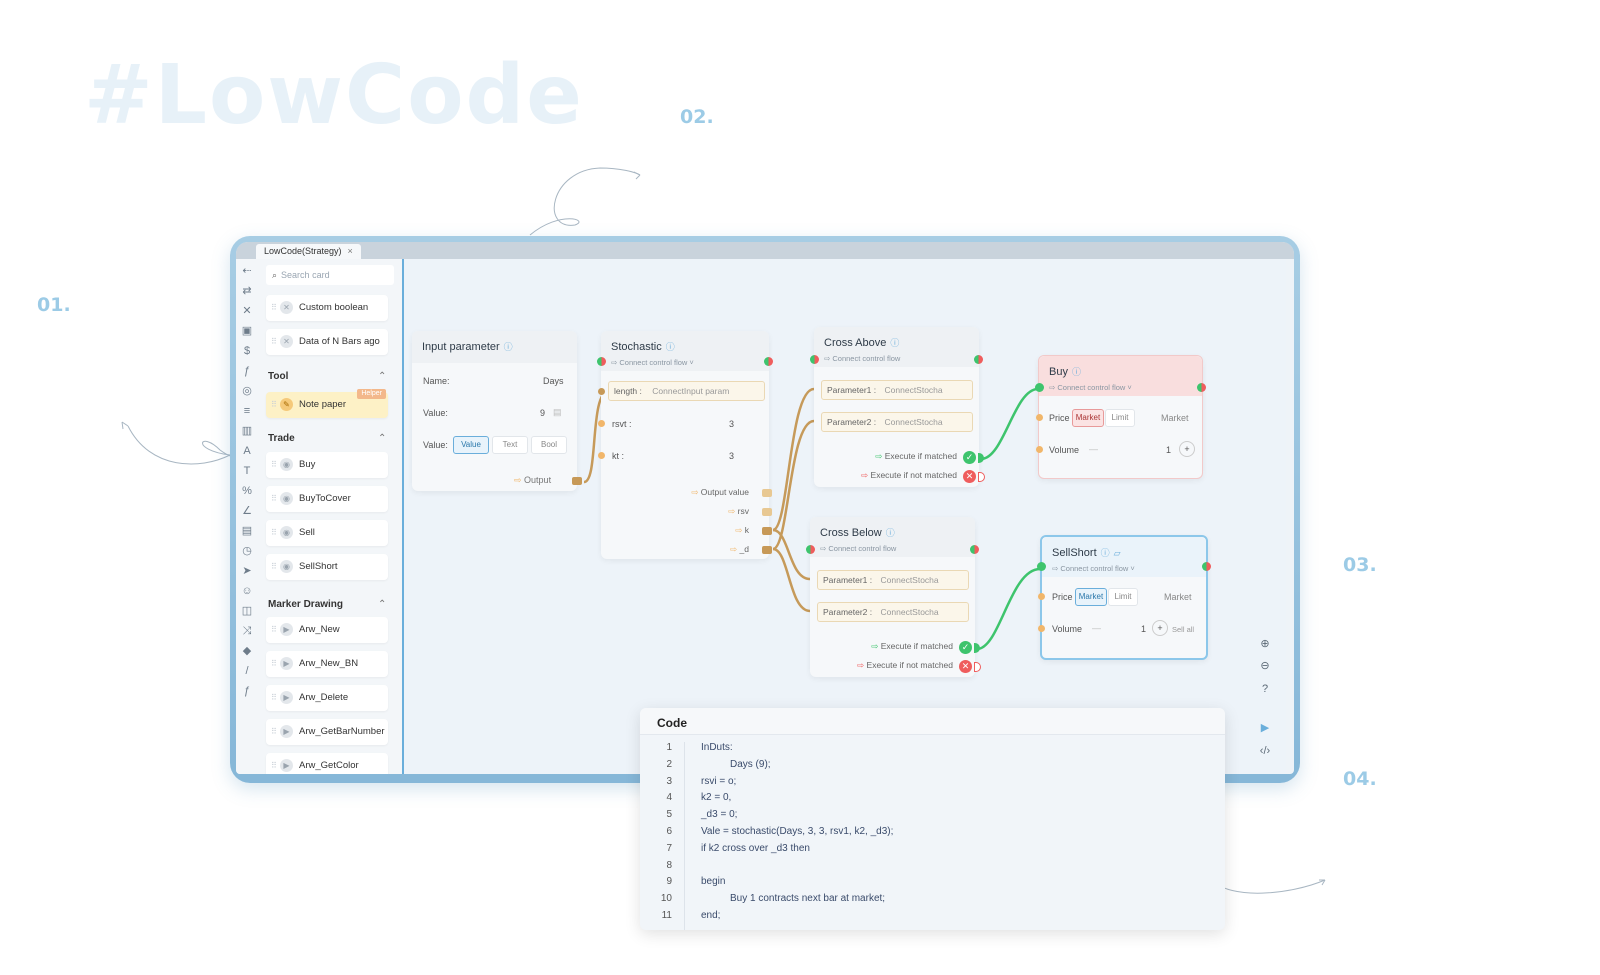  Describe the element at coordinates (247, 611) in the screenshot. I see `database-icon: ◫` at that location.